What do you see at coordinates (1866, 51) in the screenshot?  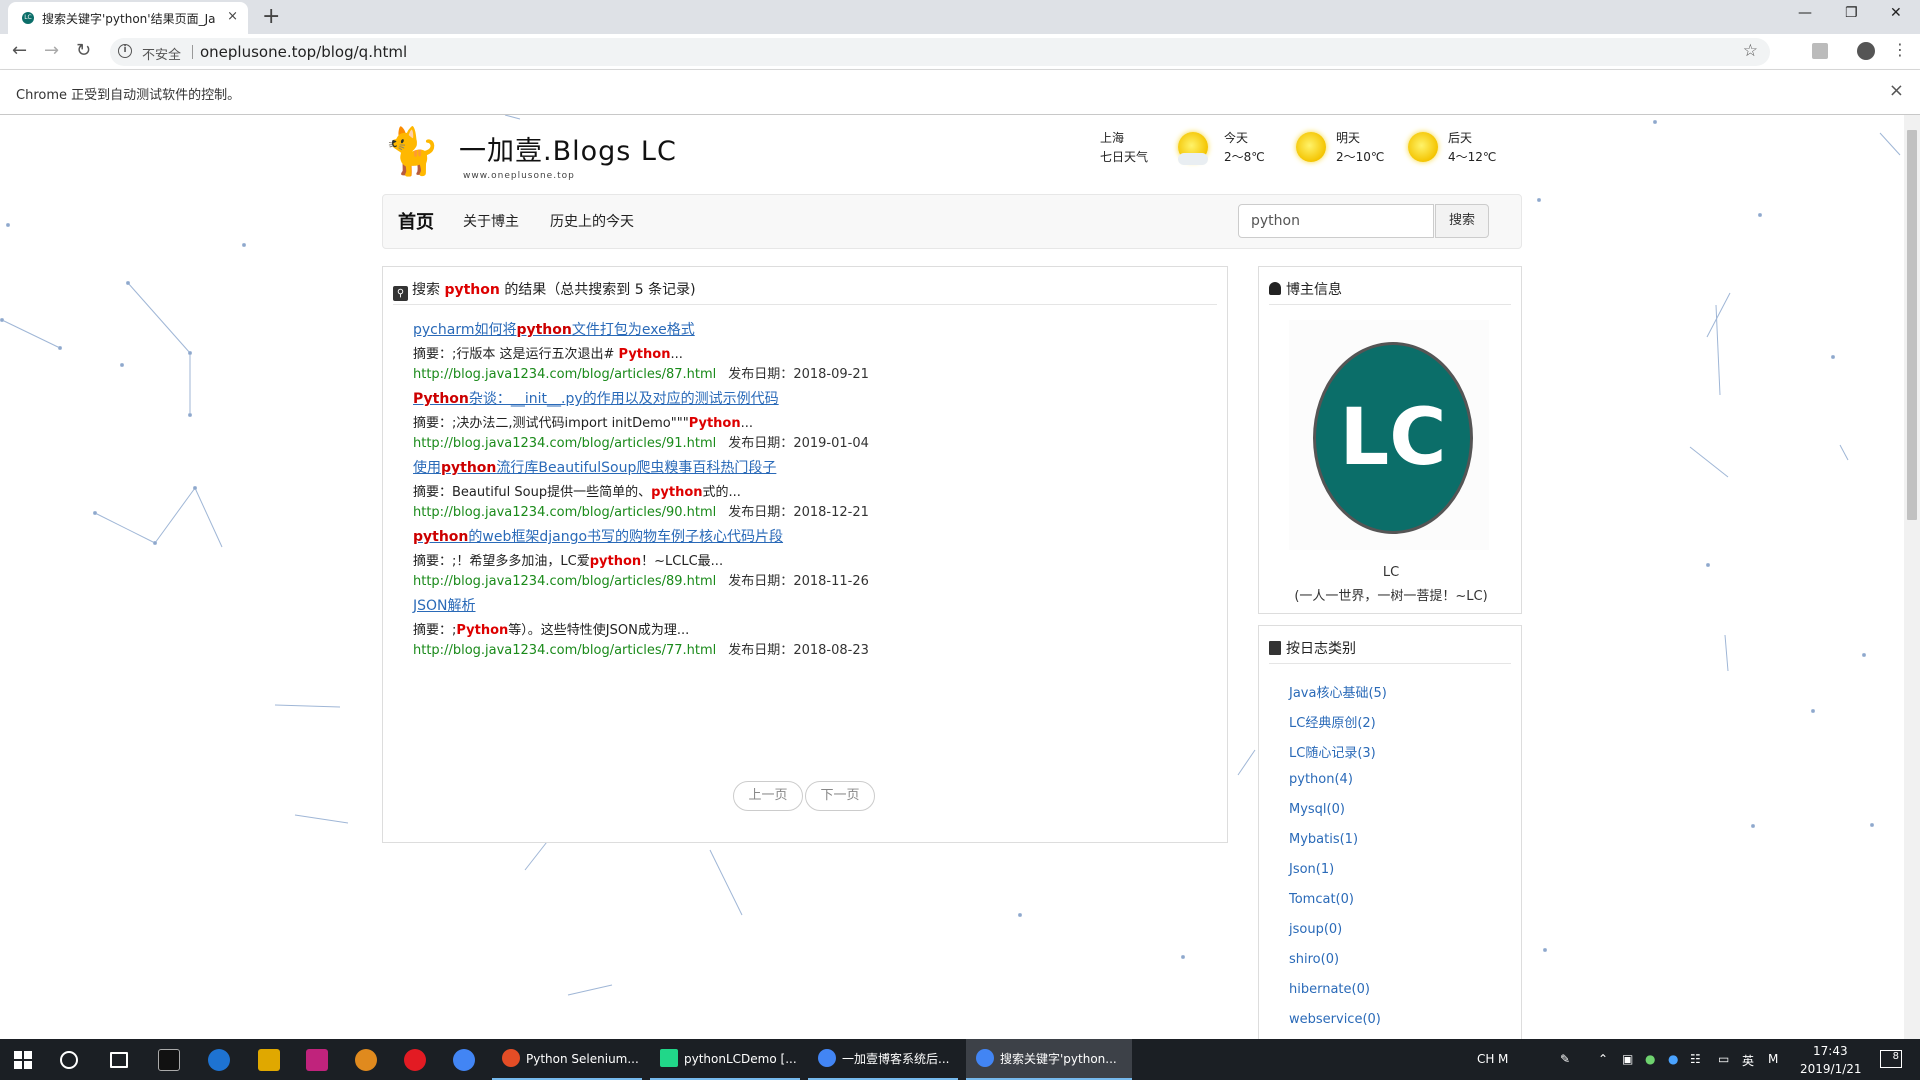 I see `profile-icon` at bounding box center [1866, 51].